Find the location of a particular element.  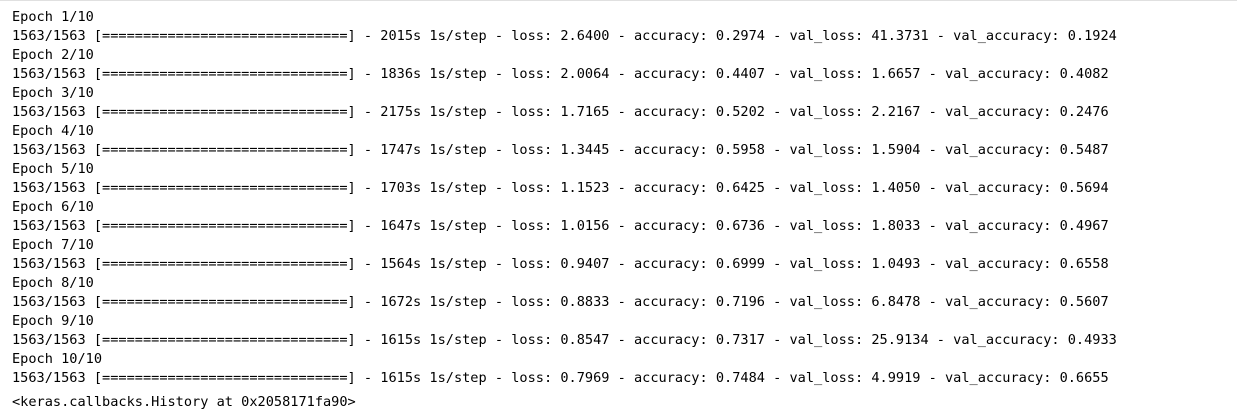

epoch-header: Epoch 3/10 is located at coordinates (53, 93).